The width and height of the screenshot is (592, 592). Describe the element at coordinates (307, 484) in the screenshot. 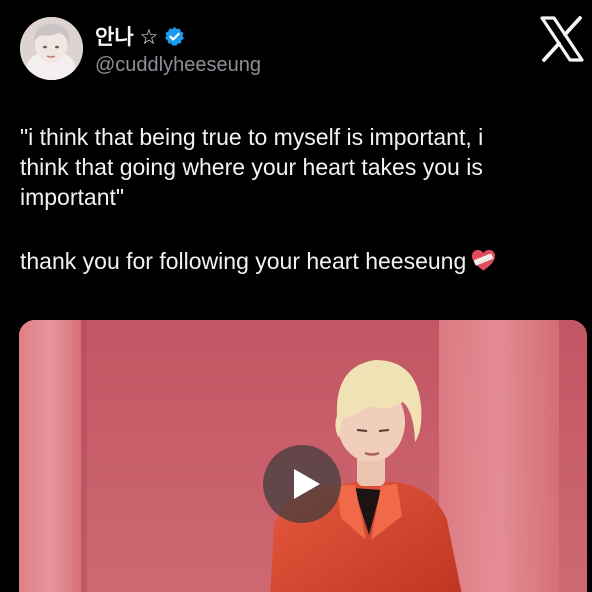

I see `play-icon` at that location.